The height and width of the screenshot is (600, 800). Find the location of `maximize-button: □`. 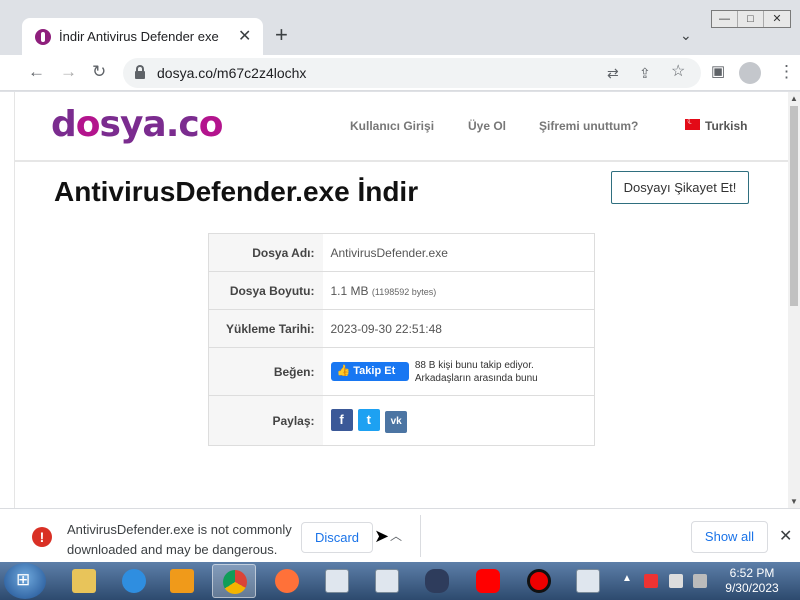

maximize-button: □ is located at coordinates (751, 19).